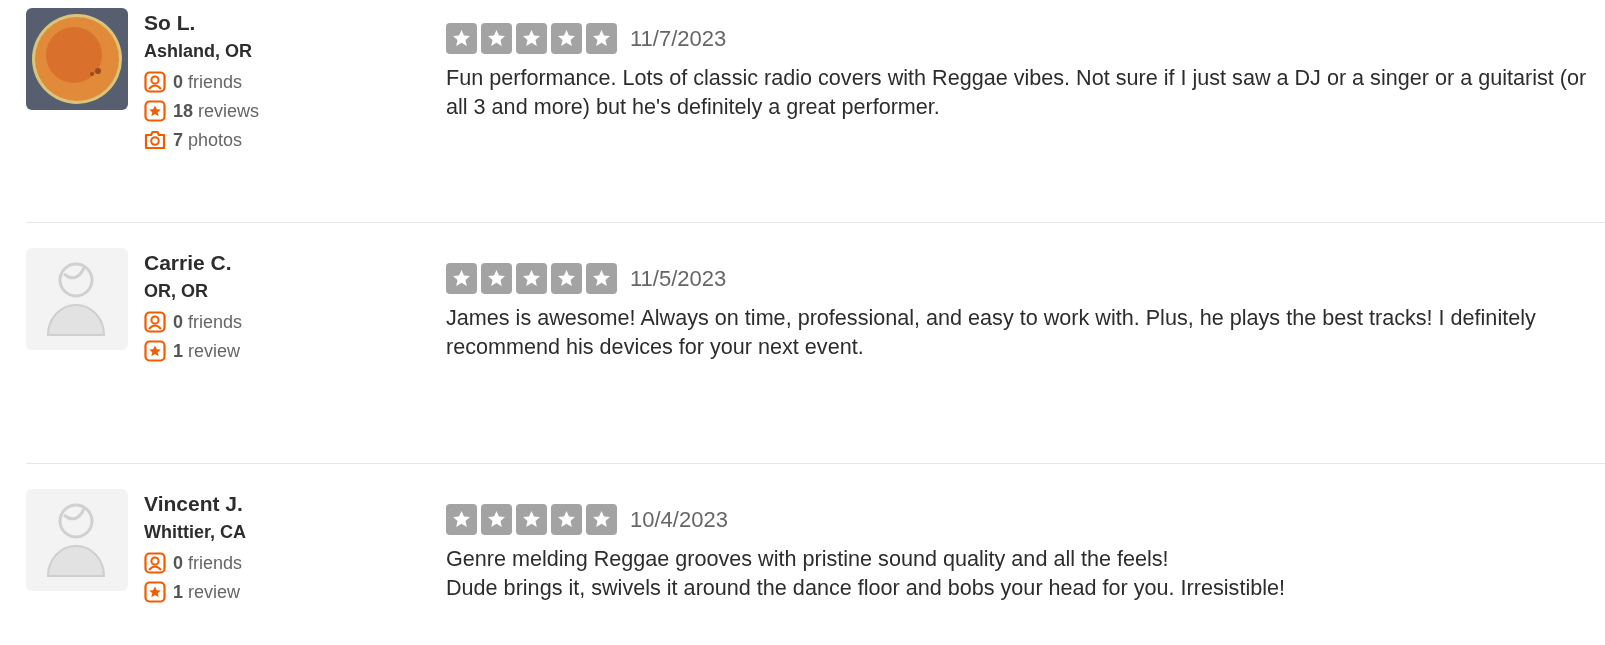 This screenshot has width=1605, height=645. I want to click on user-location: OR, OR, so click(176, 291).